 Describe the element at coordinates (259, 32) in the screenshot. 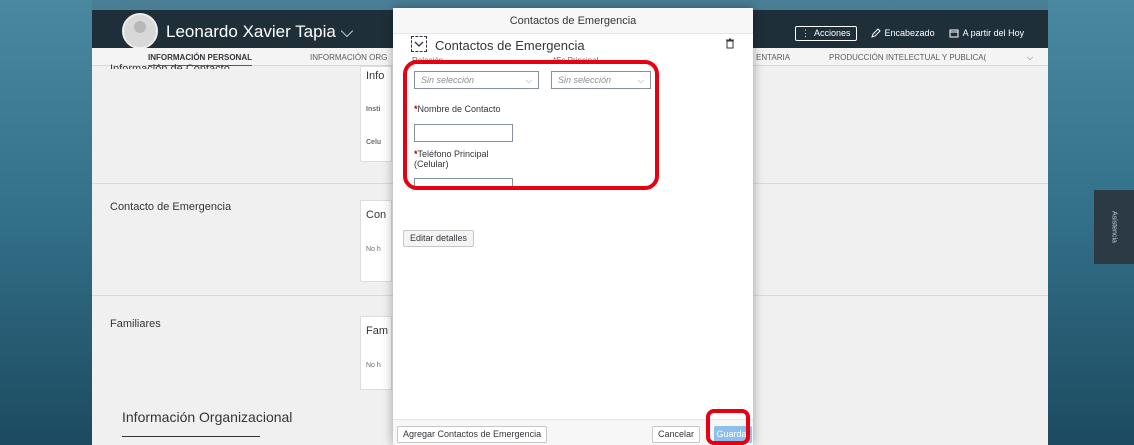

I see `person-name: Leonardo Xavier Tapia ⌵` at that location.